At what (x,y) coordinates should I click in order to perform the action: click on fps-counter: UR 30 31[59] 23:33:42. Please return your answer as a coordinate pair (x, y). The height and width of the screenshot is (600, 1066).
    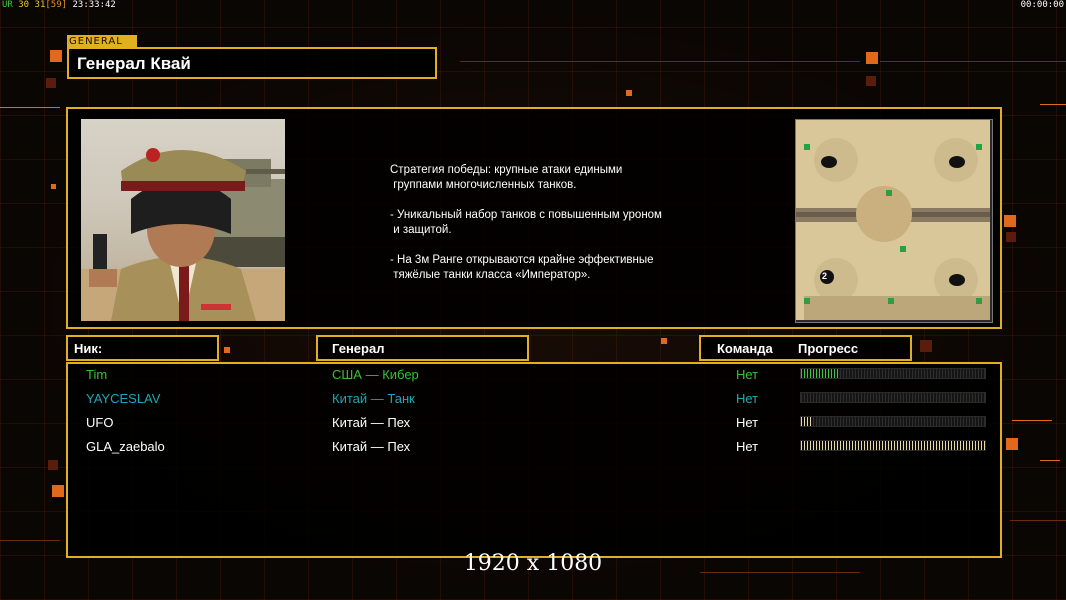
    Looking at the image, I should click on (59, 5).